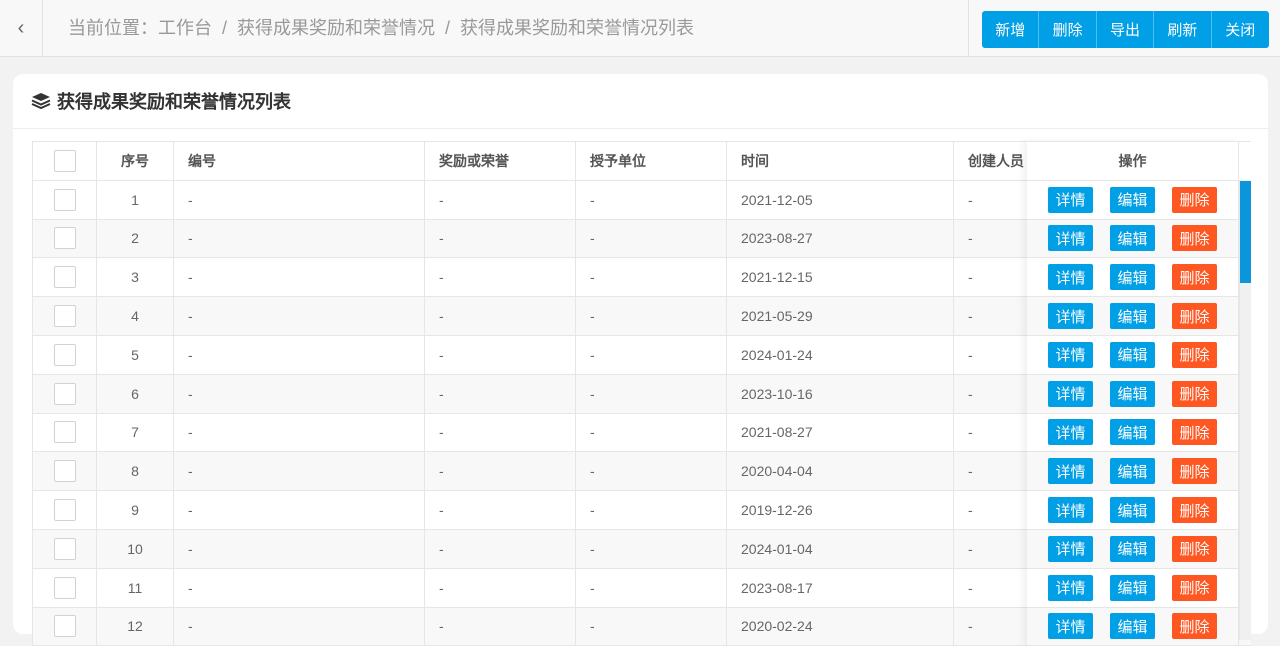 The image size is (1280, 646). What do you see at coordinates (1183, 29) in the screenshot?
I see `refresh-button: 刷新` at bounding box center [1183, 29].